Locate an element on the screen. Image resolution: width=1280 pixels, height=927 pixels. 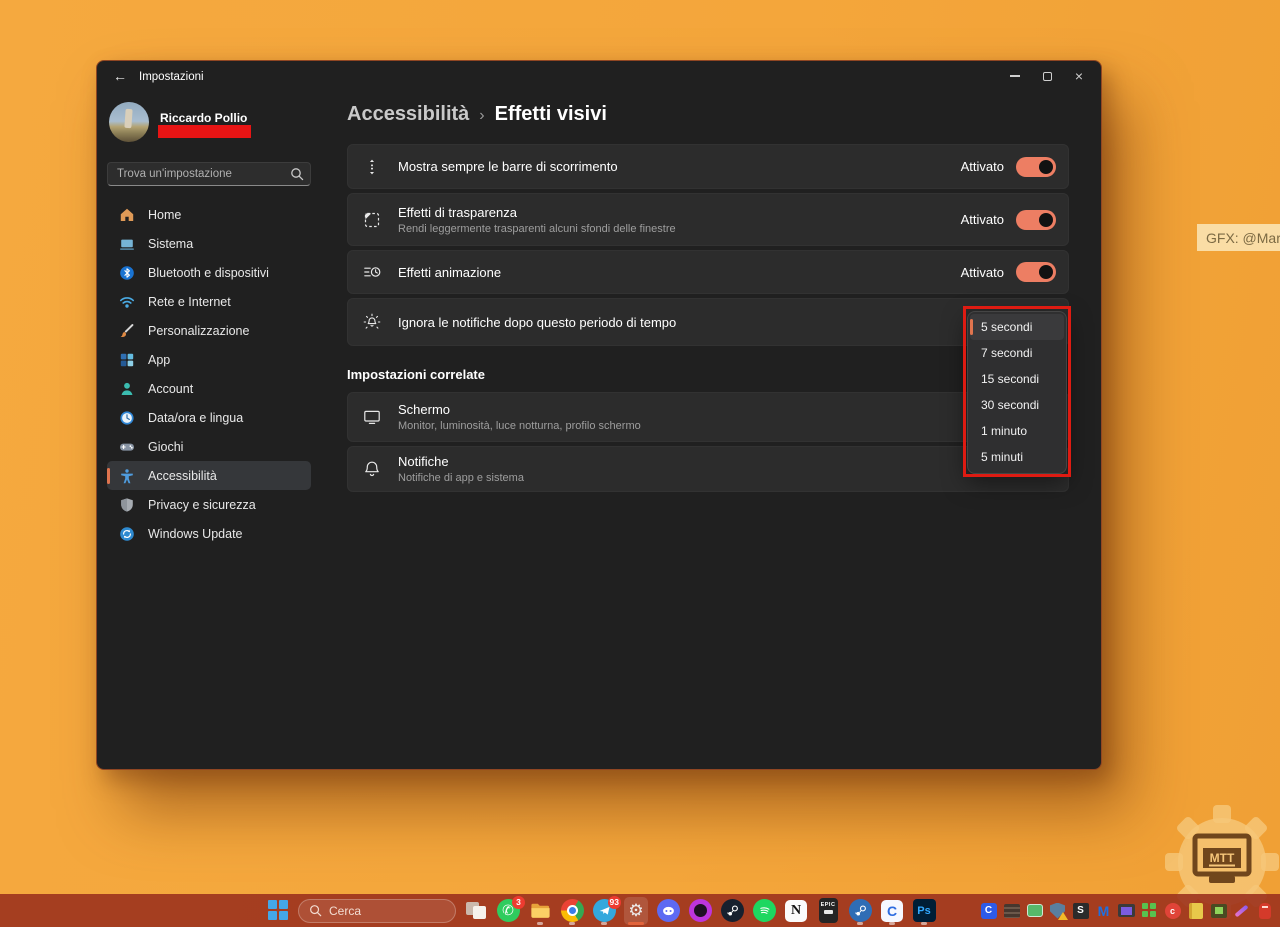
tray-malwarebytes-icon: M is located at coordinates (1103, 910).